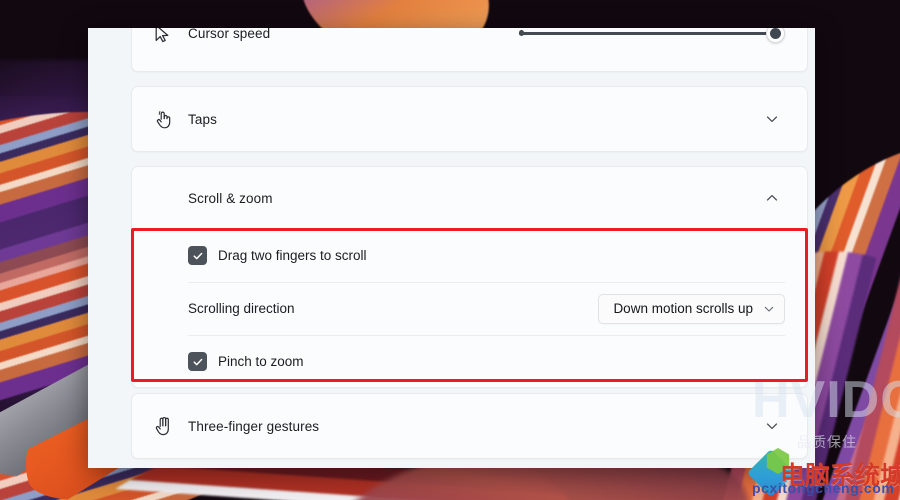  Describe the element at coordinates (823, 488) in the screenshot. I see `watermark-url: pcxitongcheng.com` at that location.